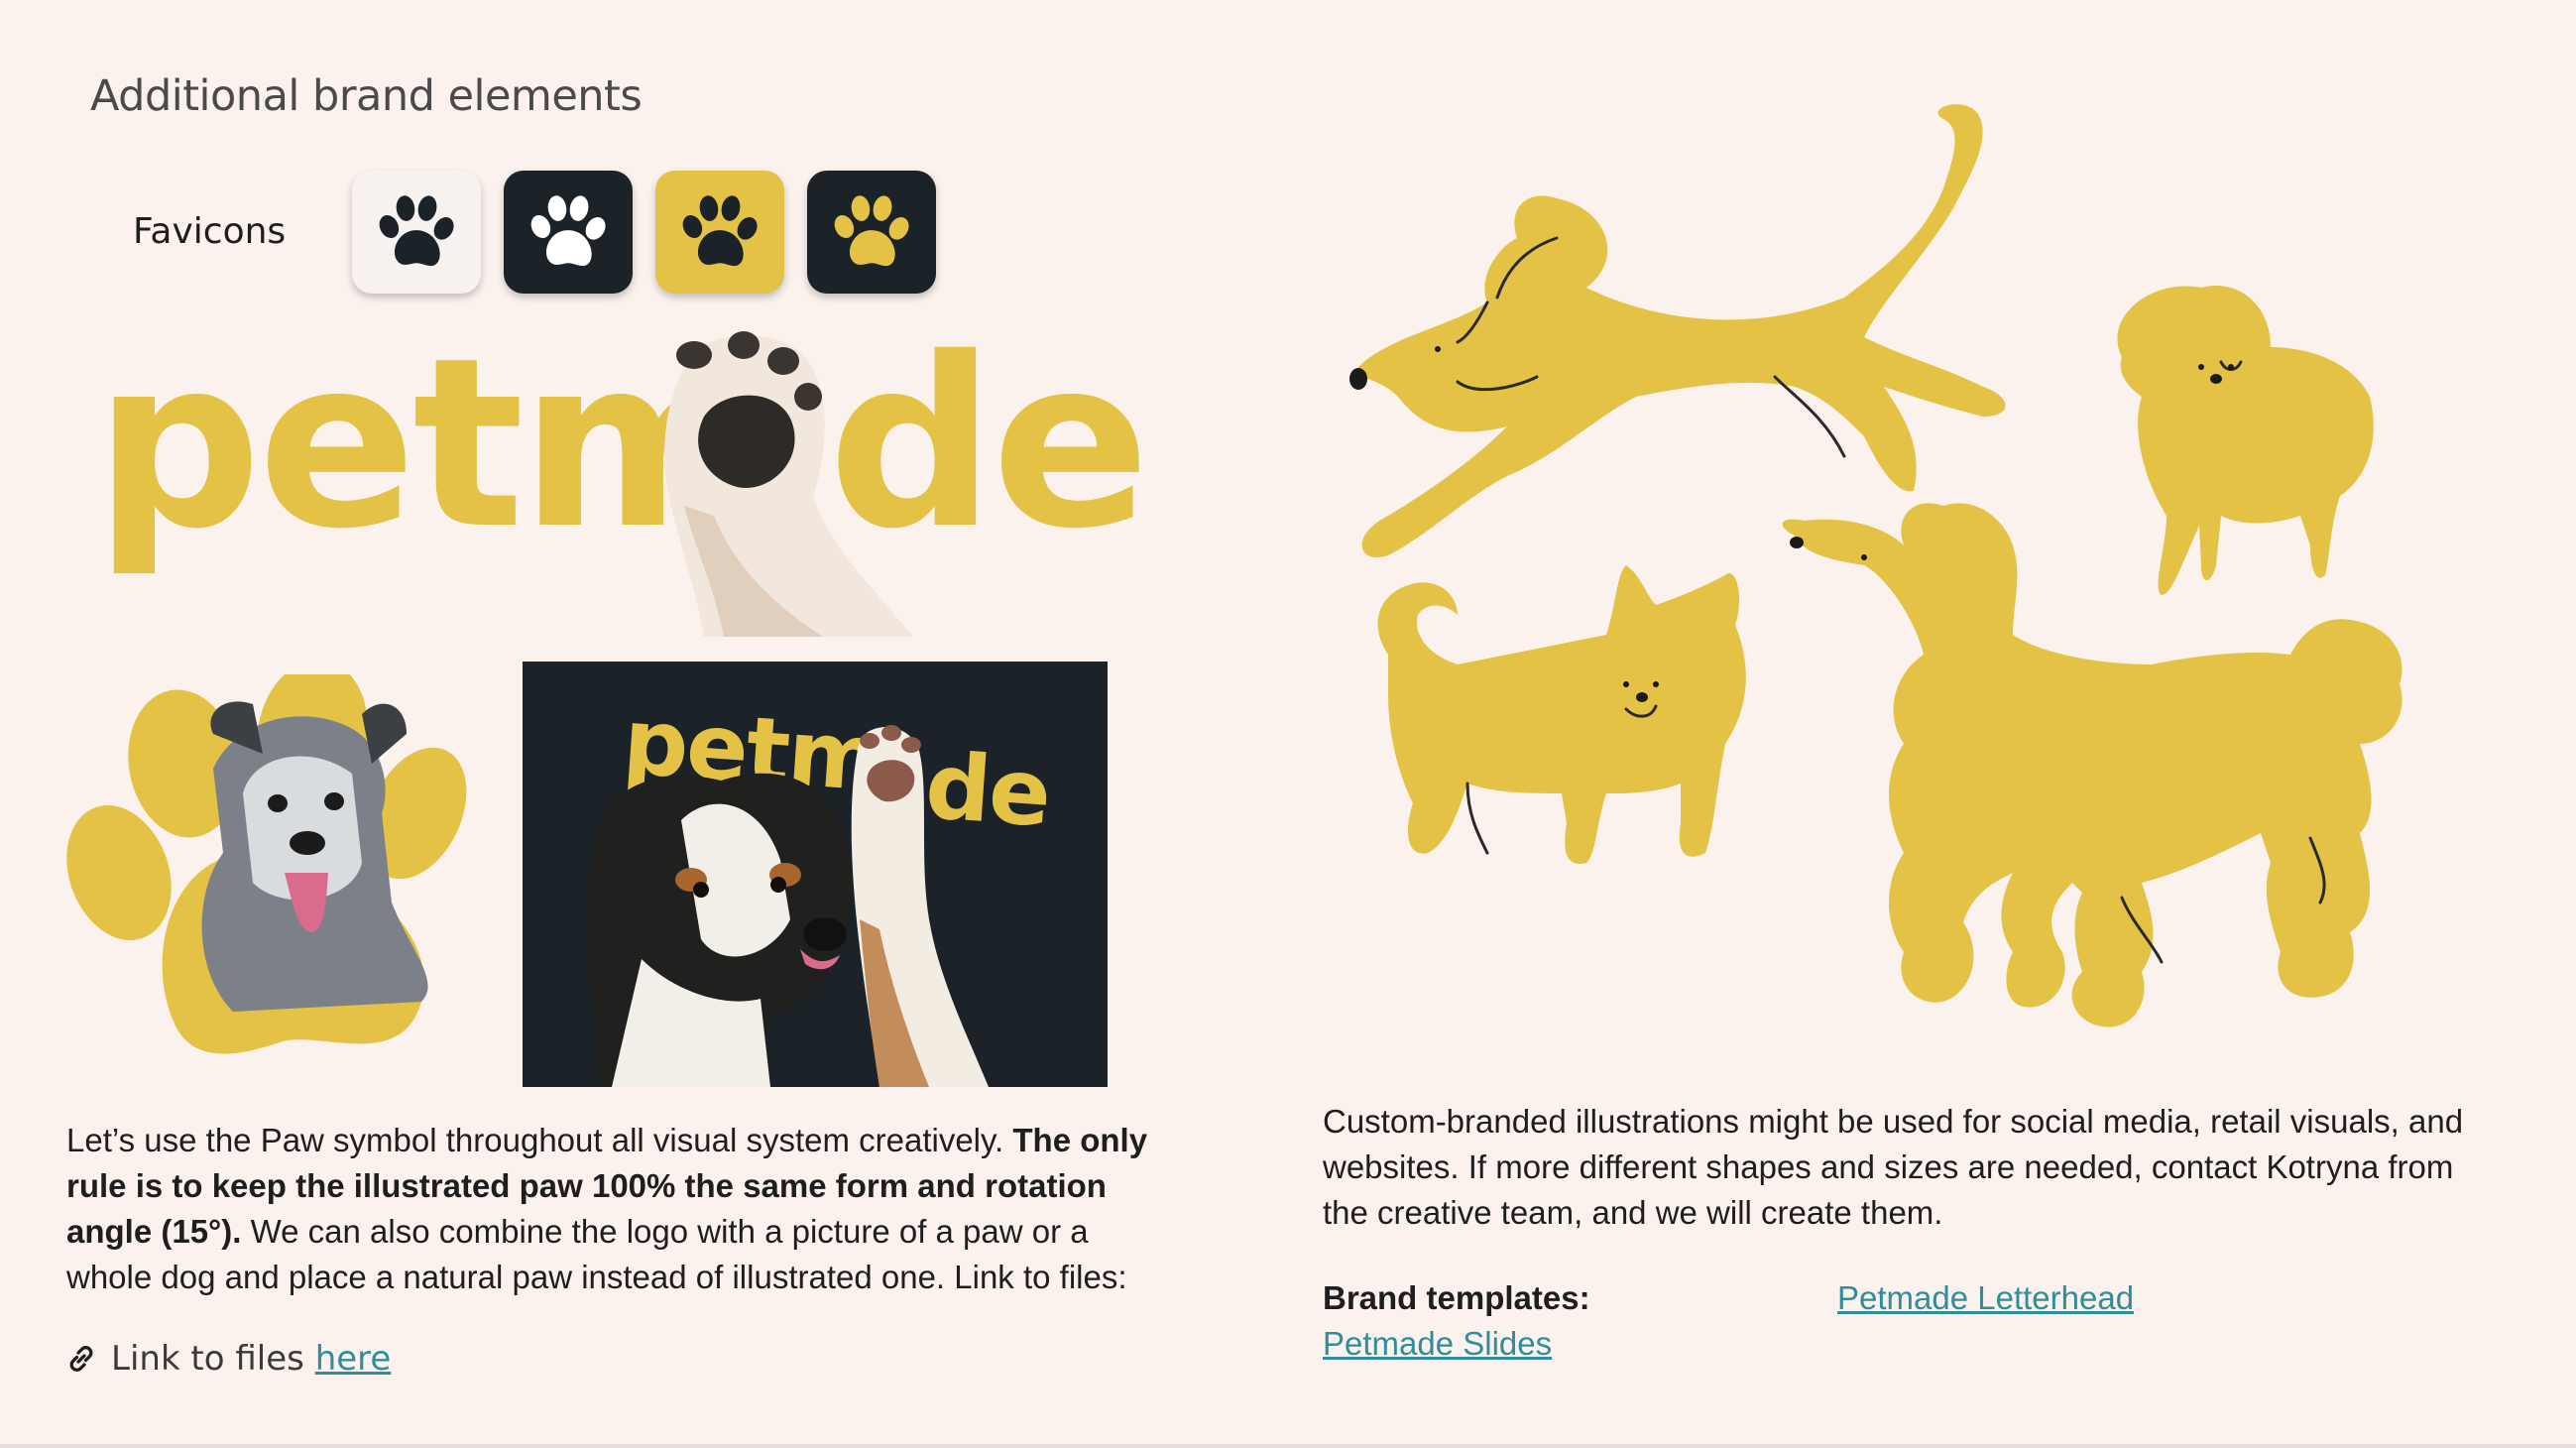 The width and height of the screenshot is (2576, 1448). I want to click on dog-waving-photo, so click(788, 906).